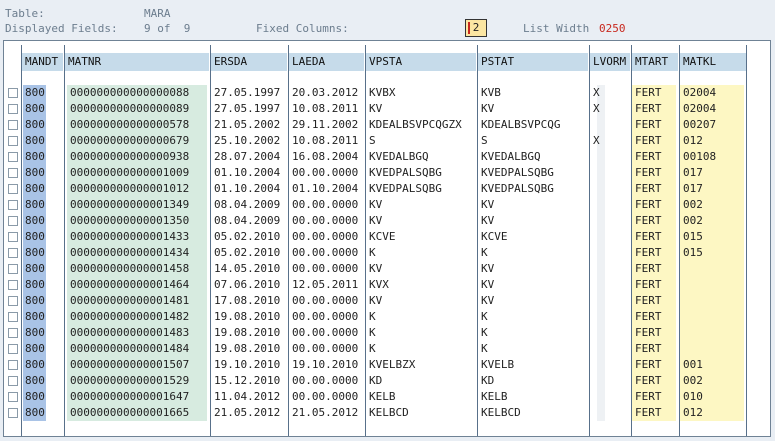 The height and width of the screenshot is (441, 775). What do you see at coordinates (712, 317) in the screenshot?
I see `cell-matkl` at bounding box center [712, 317].